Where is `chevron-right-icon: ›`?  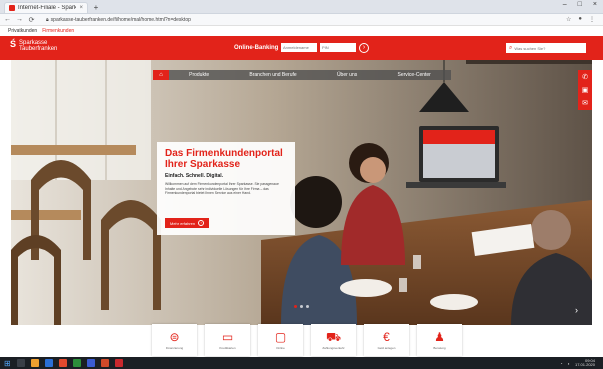
chevron-right-icon: › is located at coordinates (201, 223).